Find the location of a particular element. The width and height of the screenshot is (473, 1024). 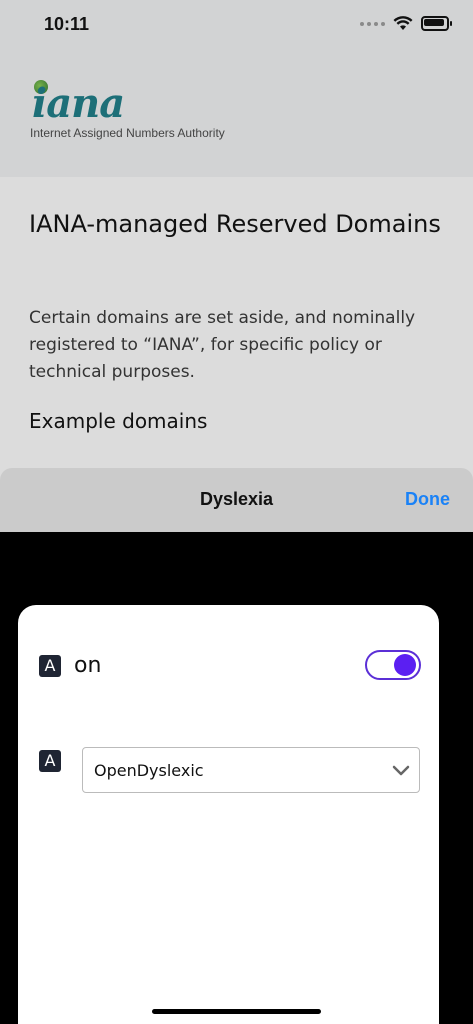

status-bar: 10:11 is located at coordinates (236, 26).